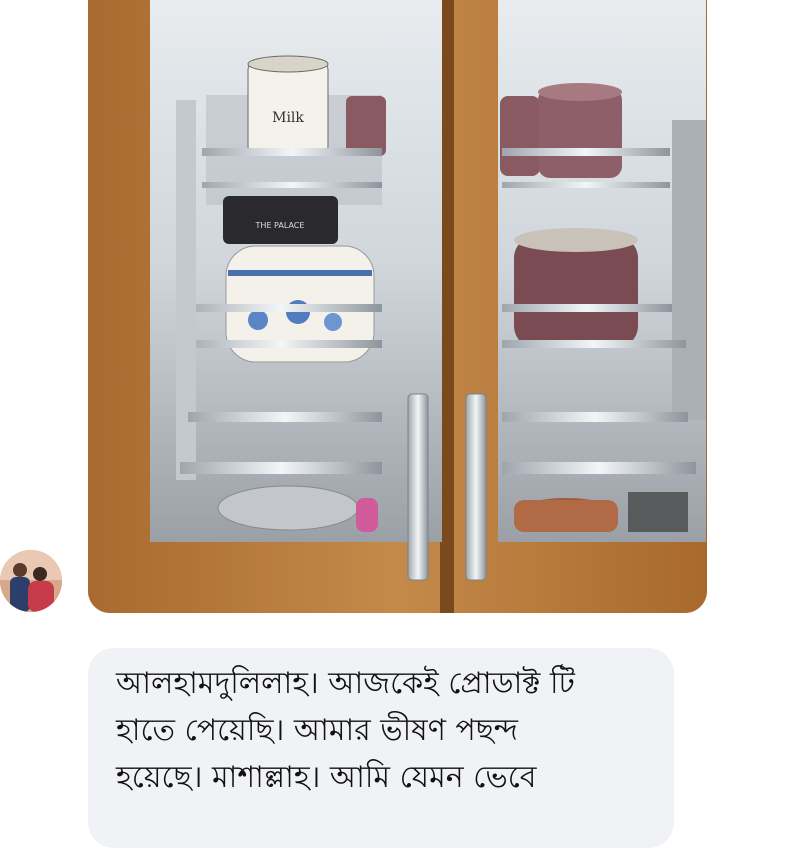 Image resolution: width=800 pixels, height=848 pixels. Describe the element at coordinates (288, 118) in the screenshot. I see `milk-label: Milk` at that location.